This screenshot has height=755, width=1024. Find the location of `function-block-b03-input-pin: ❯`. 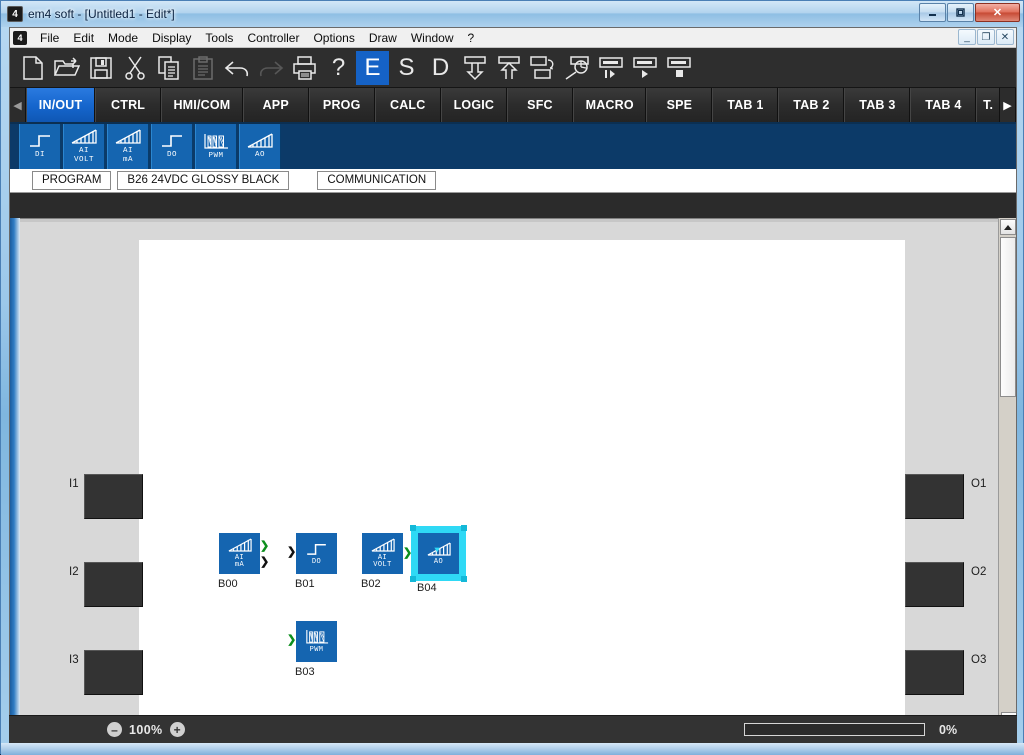

function-block-b03-input-pin: ❯ is located at coordinates (291, 640).